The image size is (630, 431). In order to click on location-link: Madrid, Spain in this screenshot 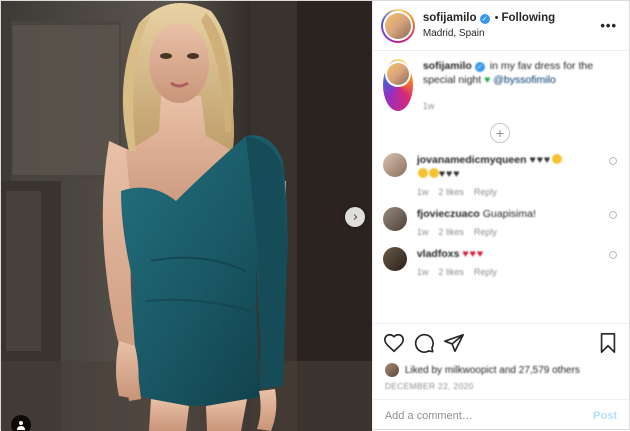, I will do `click(512, 33)`.